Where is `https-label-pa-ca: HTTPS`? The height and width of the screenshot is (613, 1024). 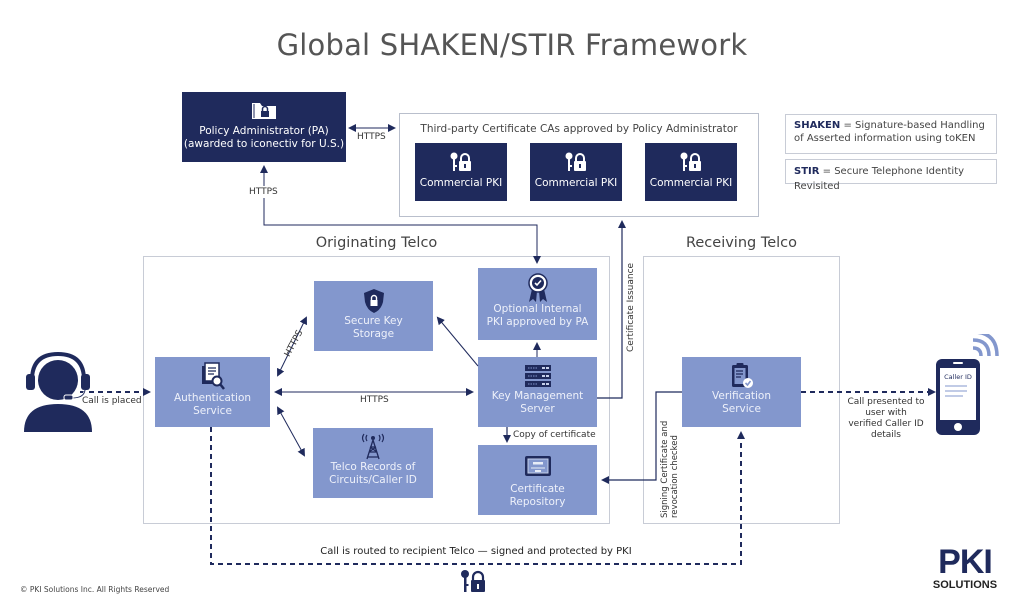 https-label-pa-ca: HTTPS is located at coordinates (371, 137).